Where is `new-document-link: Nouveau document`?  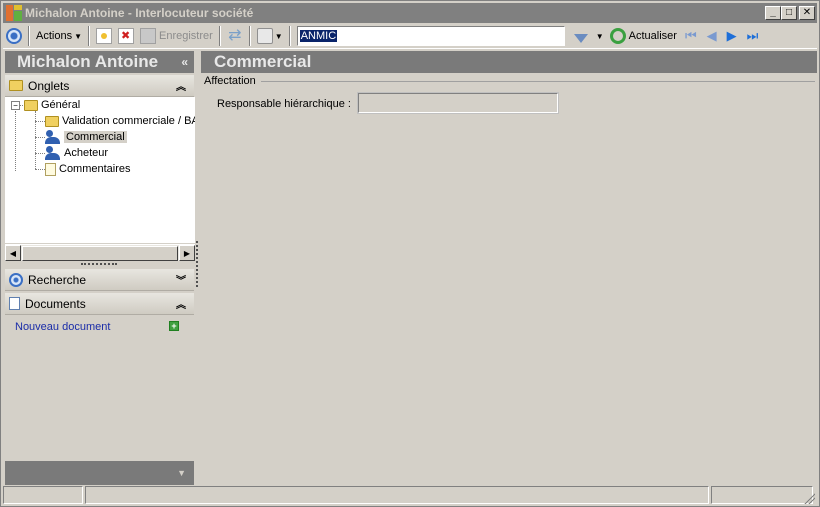
new-document-link: Nouveau document is located at coordinates (62, 327).